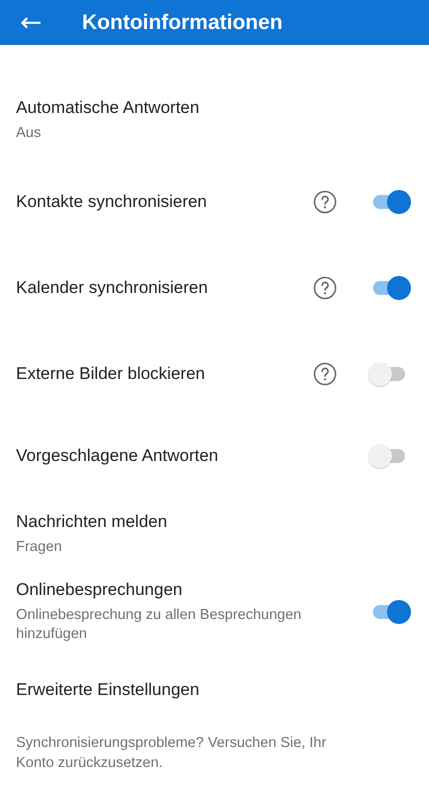 The height and width of the screenshot is (808, 429). I want to click on item-label: Kalender synchronisieren, so click(112, 288).